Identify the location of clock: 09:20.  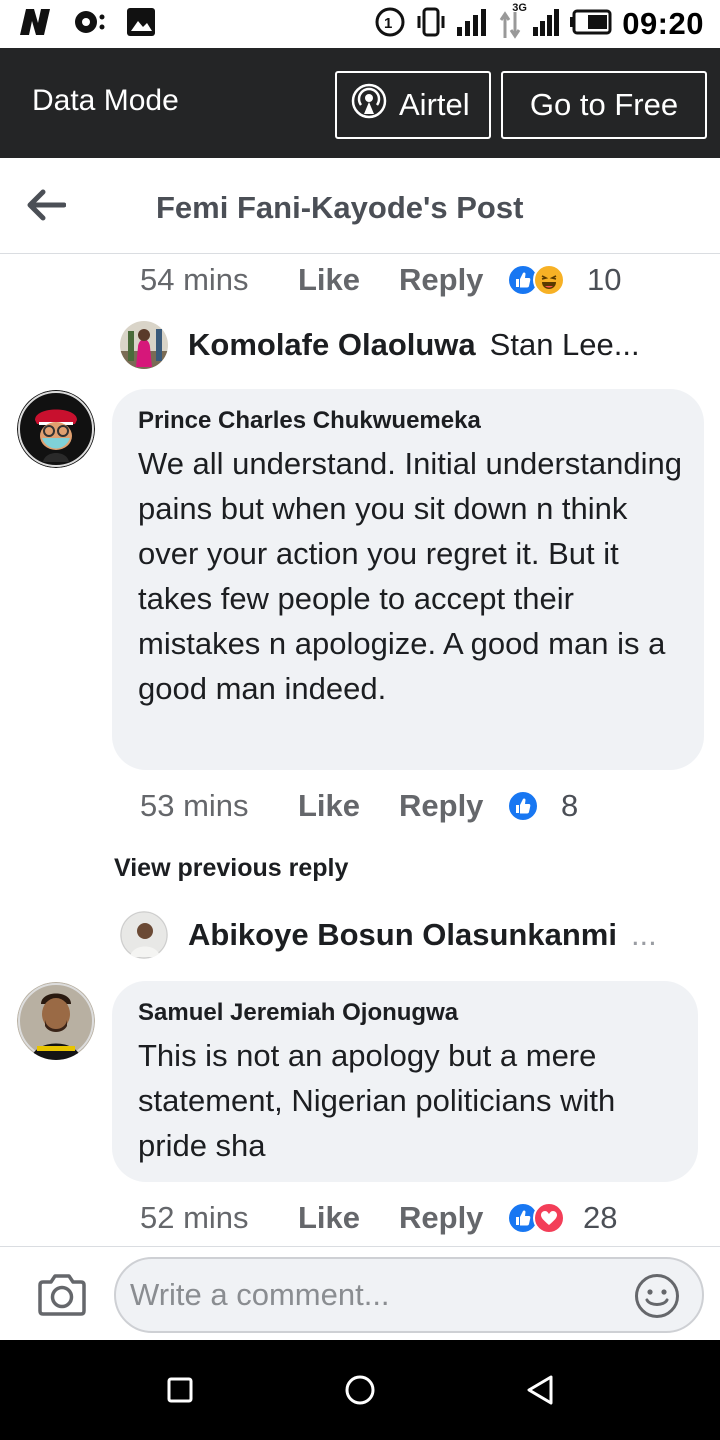
(663, 23).